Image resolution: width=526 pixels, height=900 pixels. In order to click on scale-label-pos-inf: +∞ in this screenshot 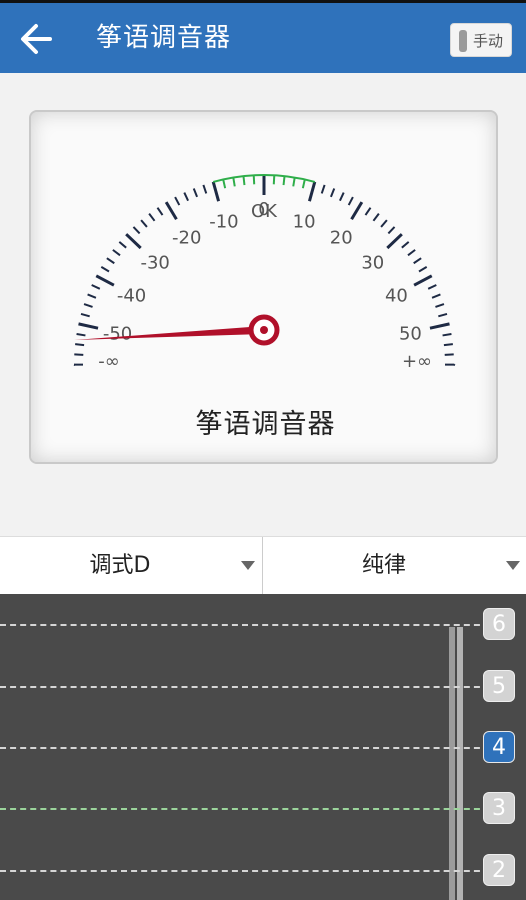, I will do `click(417, 361)`.